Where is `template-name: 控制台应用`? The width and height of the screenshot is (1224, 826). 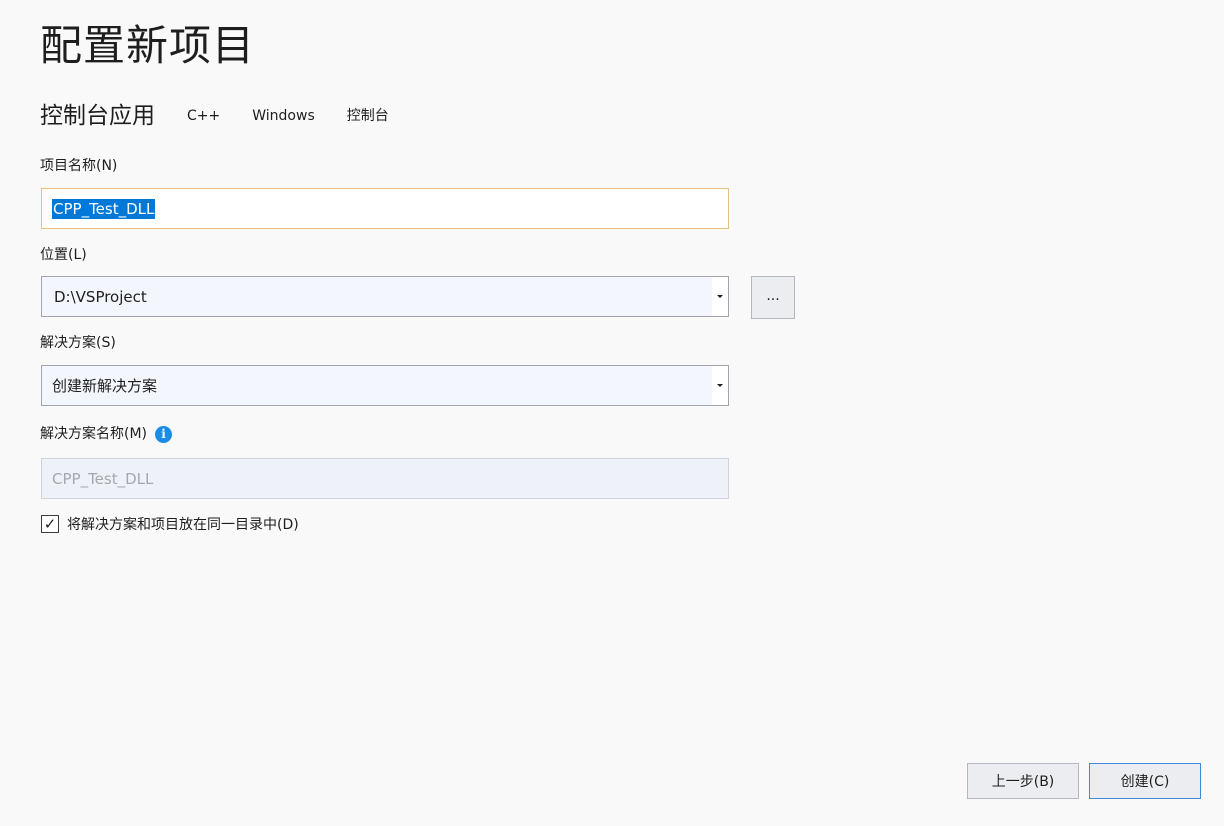 template-name: 控制台应用 is located at coordinates (97, 116).